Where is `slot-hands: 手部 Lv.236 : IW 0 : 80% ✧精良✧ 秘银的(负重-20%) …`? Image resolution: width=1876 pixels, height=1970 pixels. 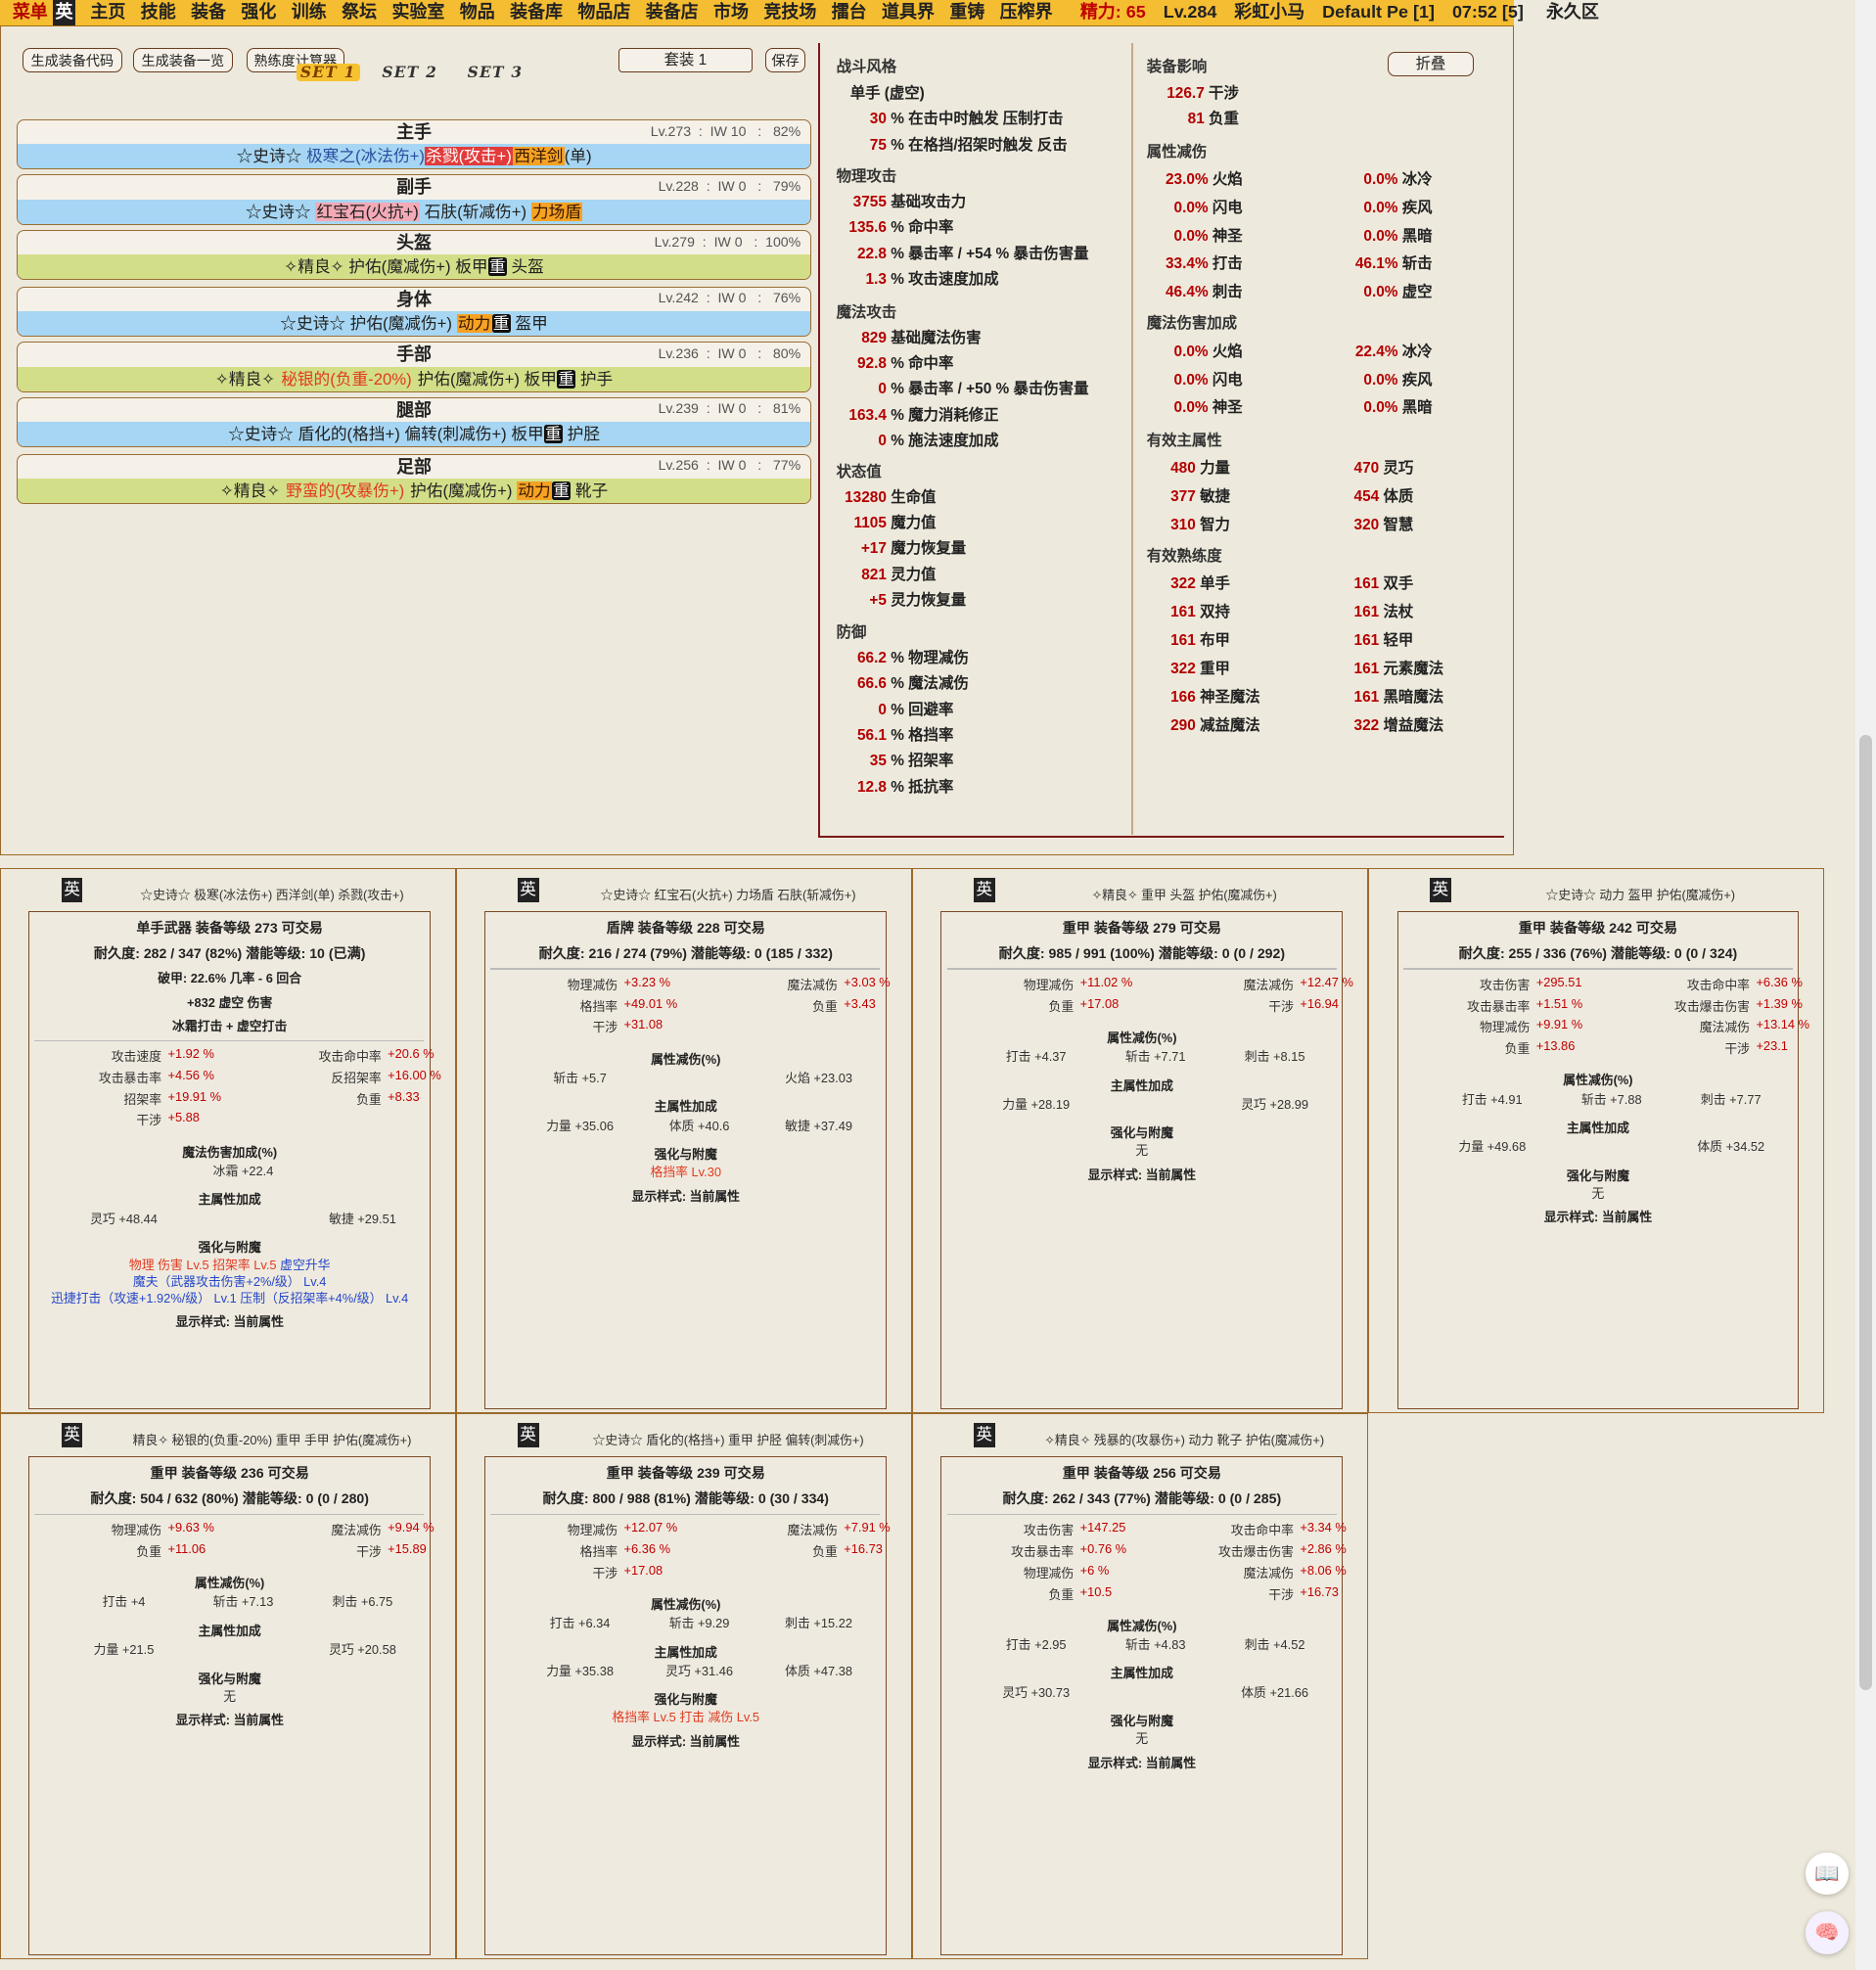
slot-hands: 手部 Lv.236 : IW 0 : 80% ✧精良✧ 秘银的(负重-20%) … is located at coordinates (414, 367).